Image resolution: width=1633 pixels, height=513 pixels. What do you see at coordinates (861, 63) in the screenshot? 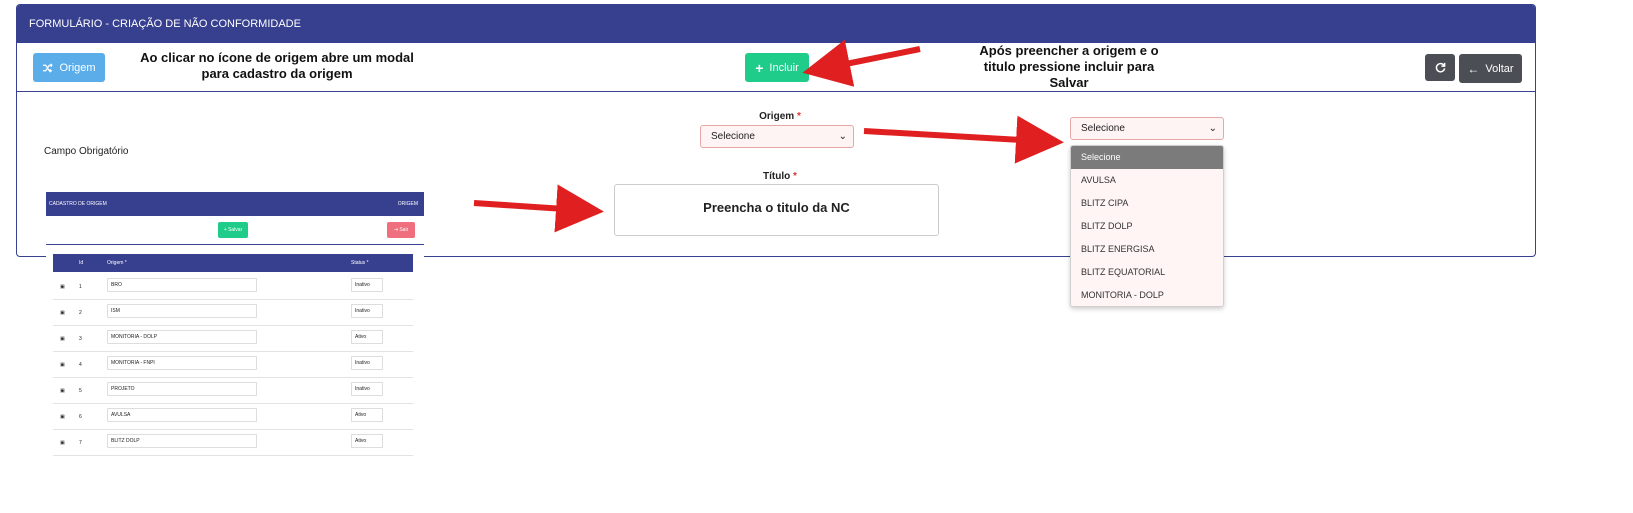
I see `arrow-to-incluir` at bounding box center [861, 63].